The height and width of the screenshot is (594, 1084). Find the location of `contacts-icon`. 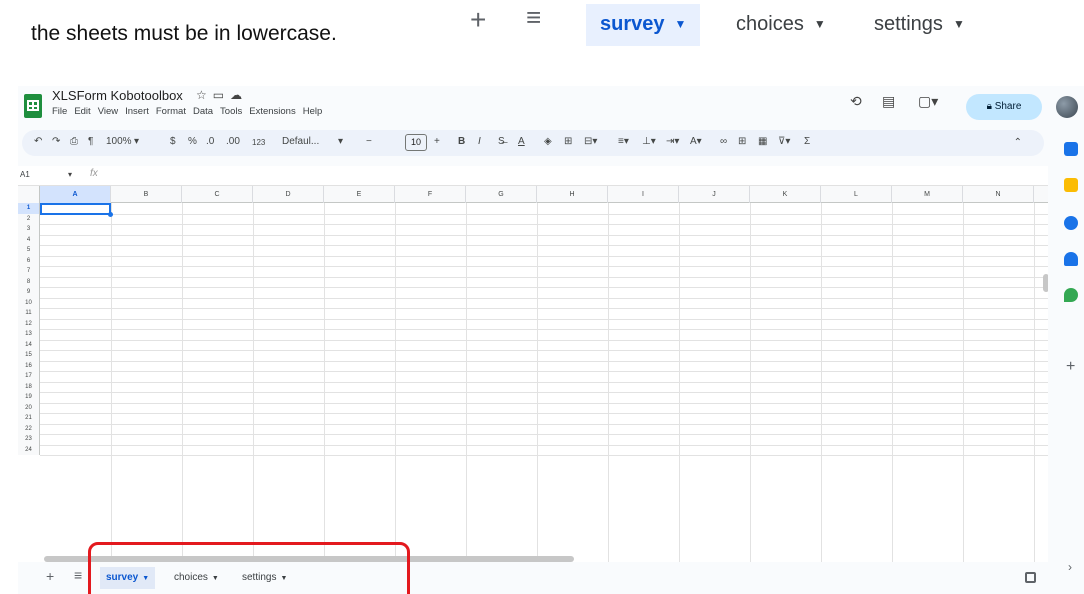

contacts-icon is located at coordinates (1071, 259).